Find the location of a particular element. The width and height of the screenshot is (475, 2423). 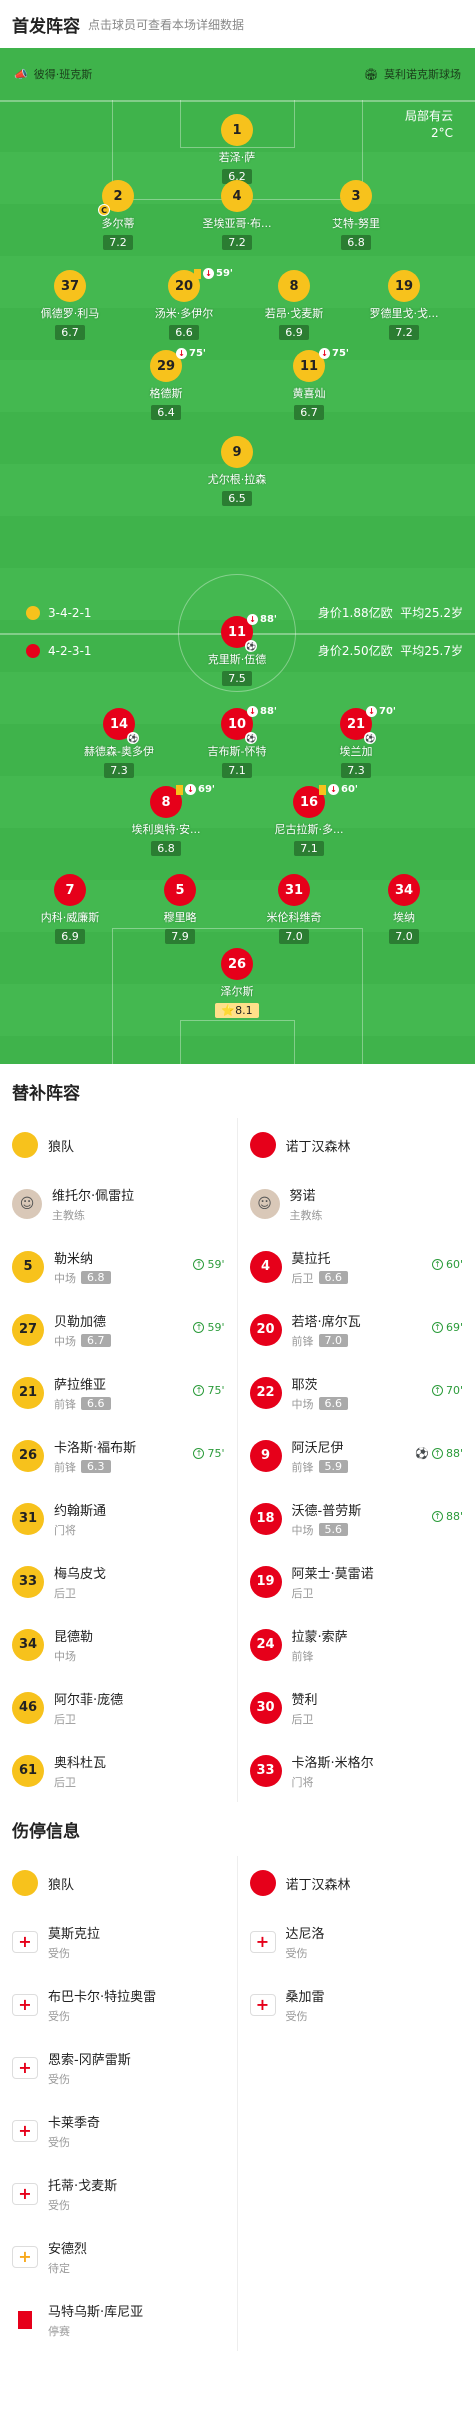

pitch-player: 19 罗德里戈·戈... 7.2 is located at coordinates (404, 305).